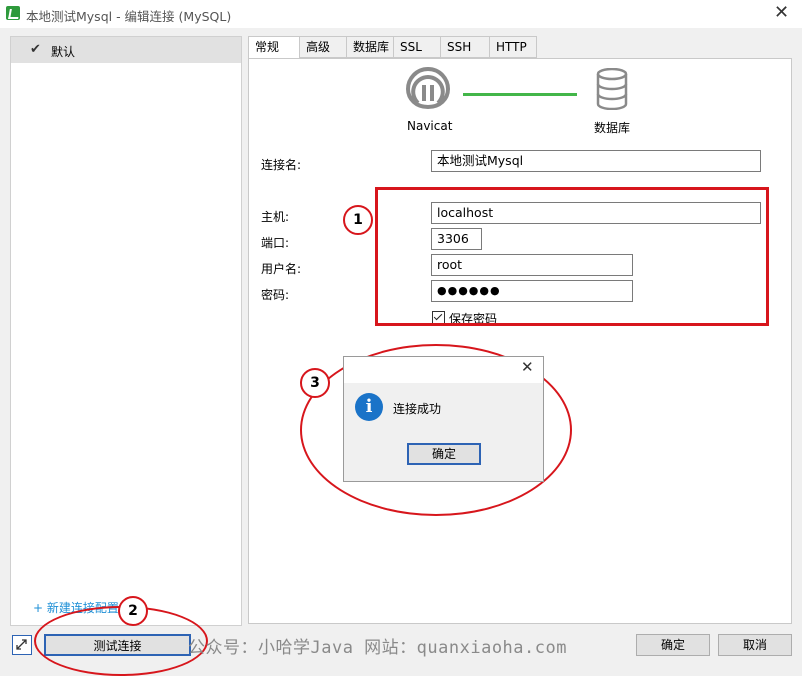 The height and width of the screenshot is (676, 802). I want to click on database-icon, so click(612, 89).